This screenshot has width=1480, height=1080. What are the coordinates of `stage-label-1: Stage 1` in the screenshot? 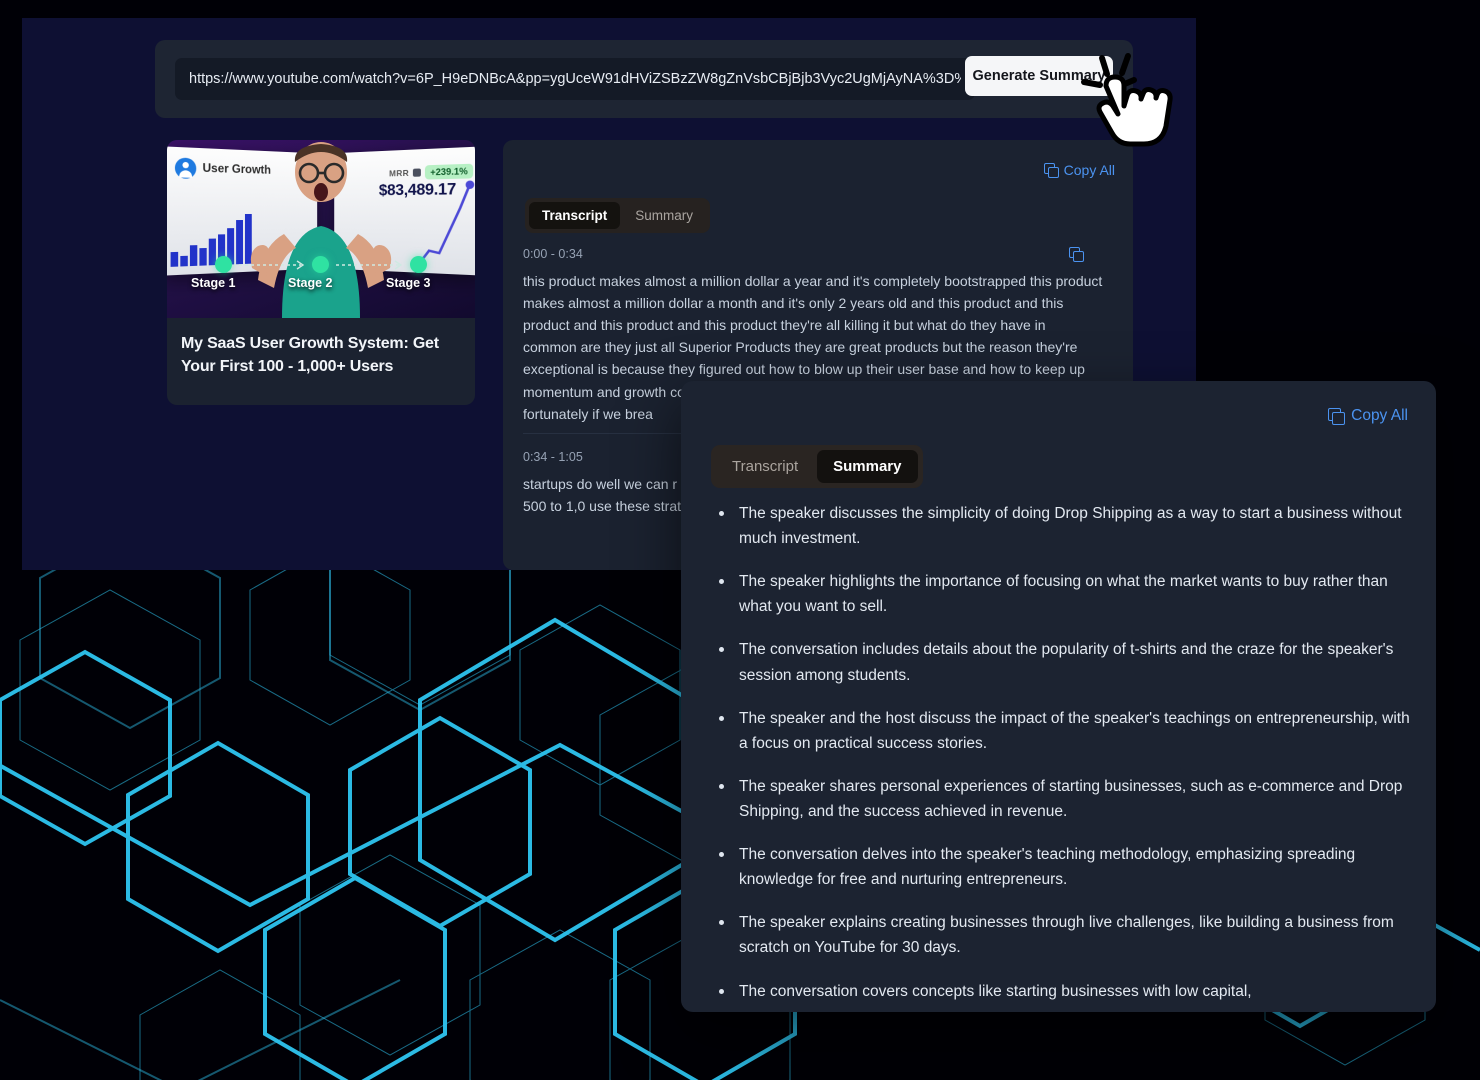 It's located at (213, 283).